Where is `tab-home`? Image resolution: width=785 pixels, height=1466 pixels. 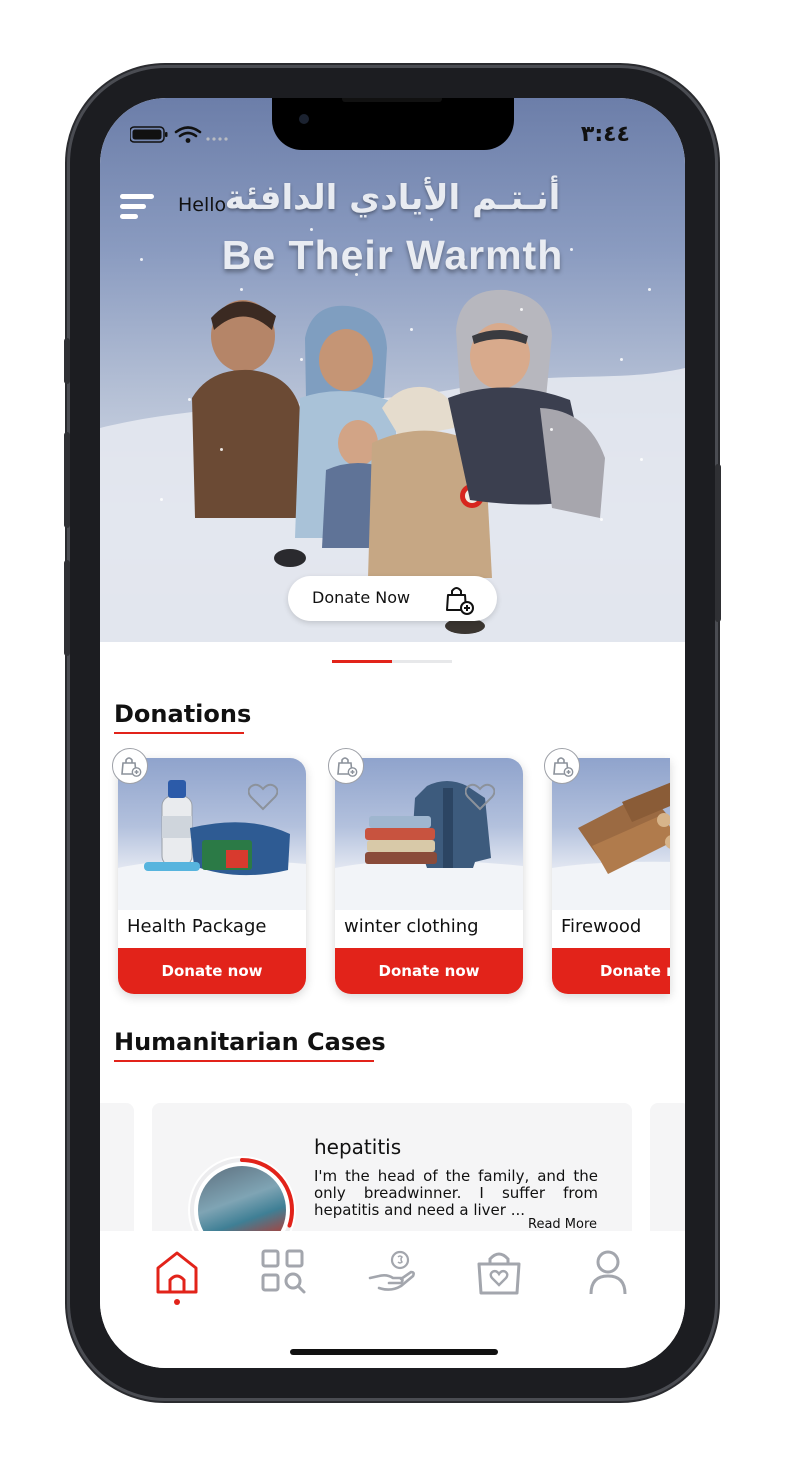
tab-home is located at coordinates (177, 1273).